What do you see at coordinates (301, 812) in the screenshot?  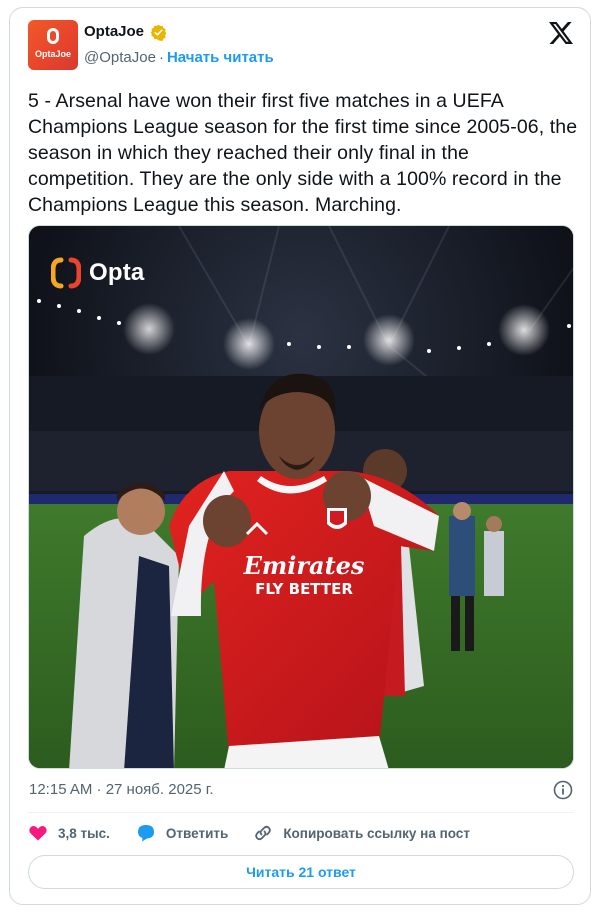 I see `divider` at bounding box center [301, 812].